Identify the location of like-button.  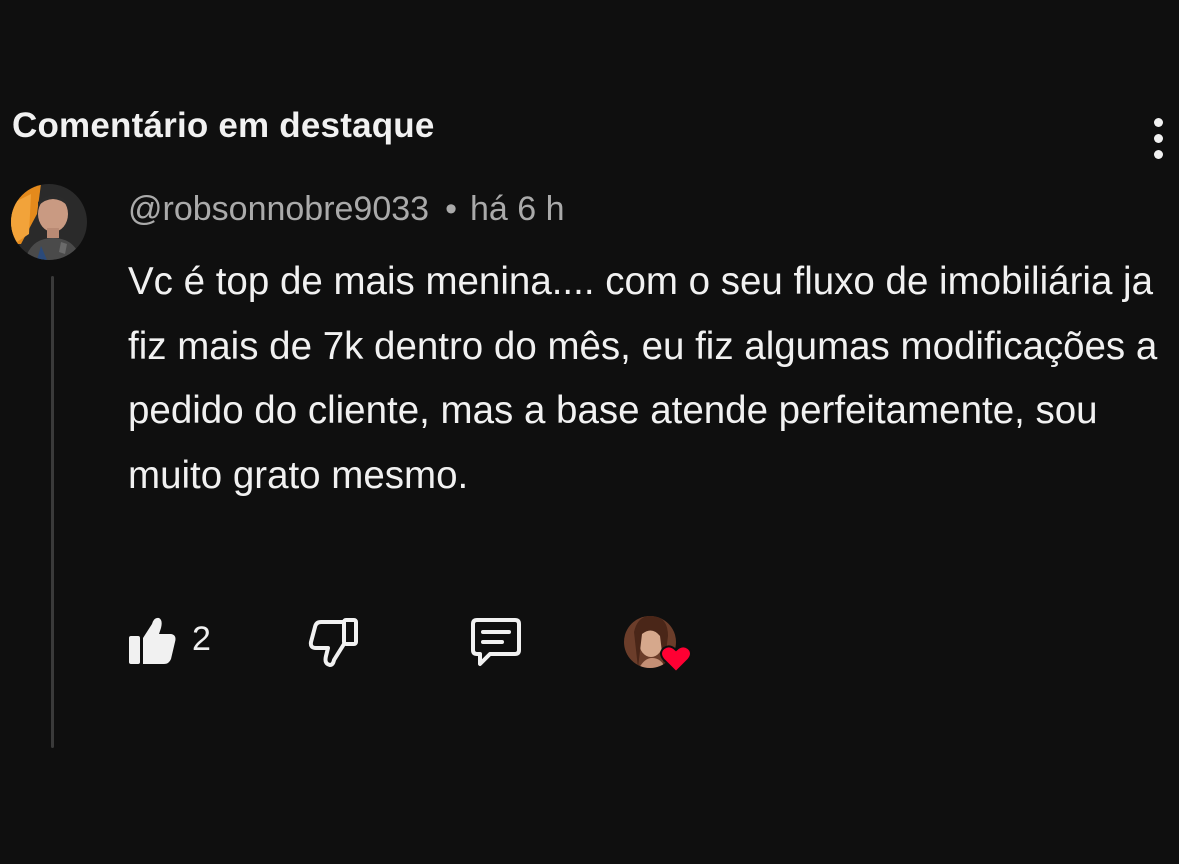
(152, 640).